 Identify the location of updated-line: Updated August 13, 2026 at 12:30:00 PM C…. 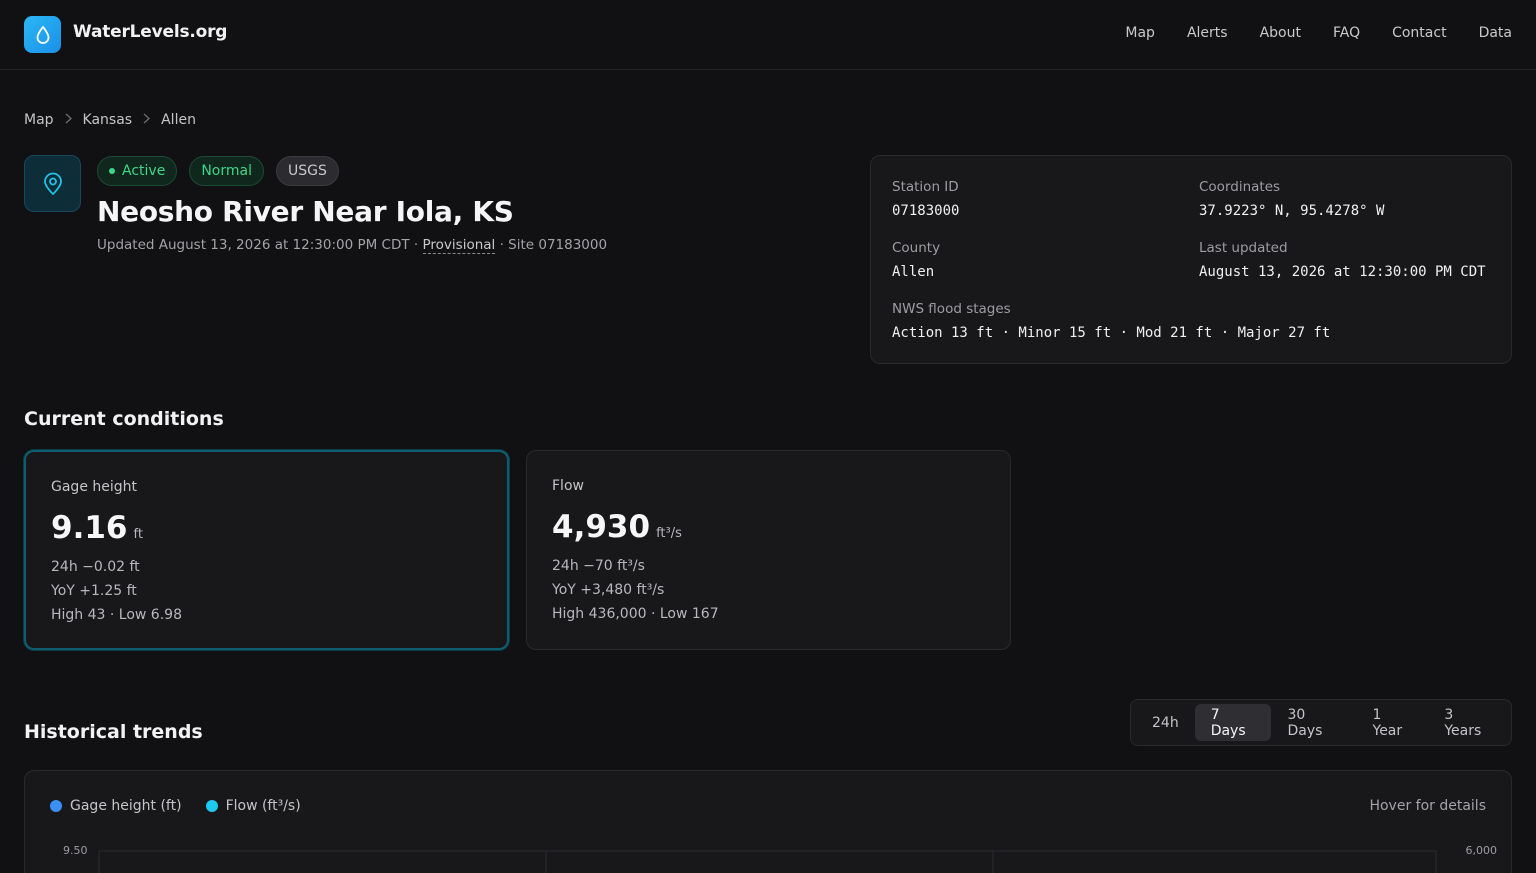
(352, 245).